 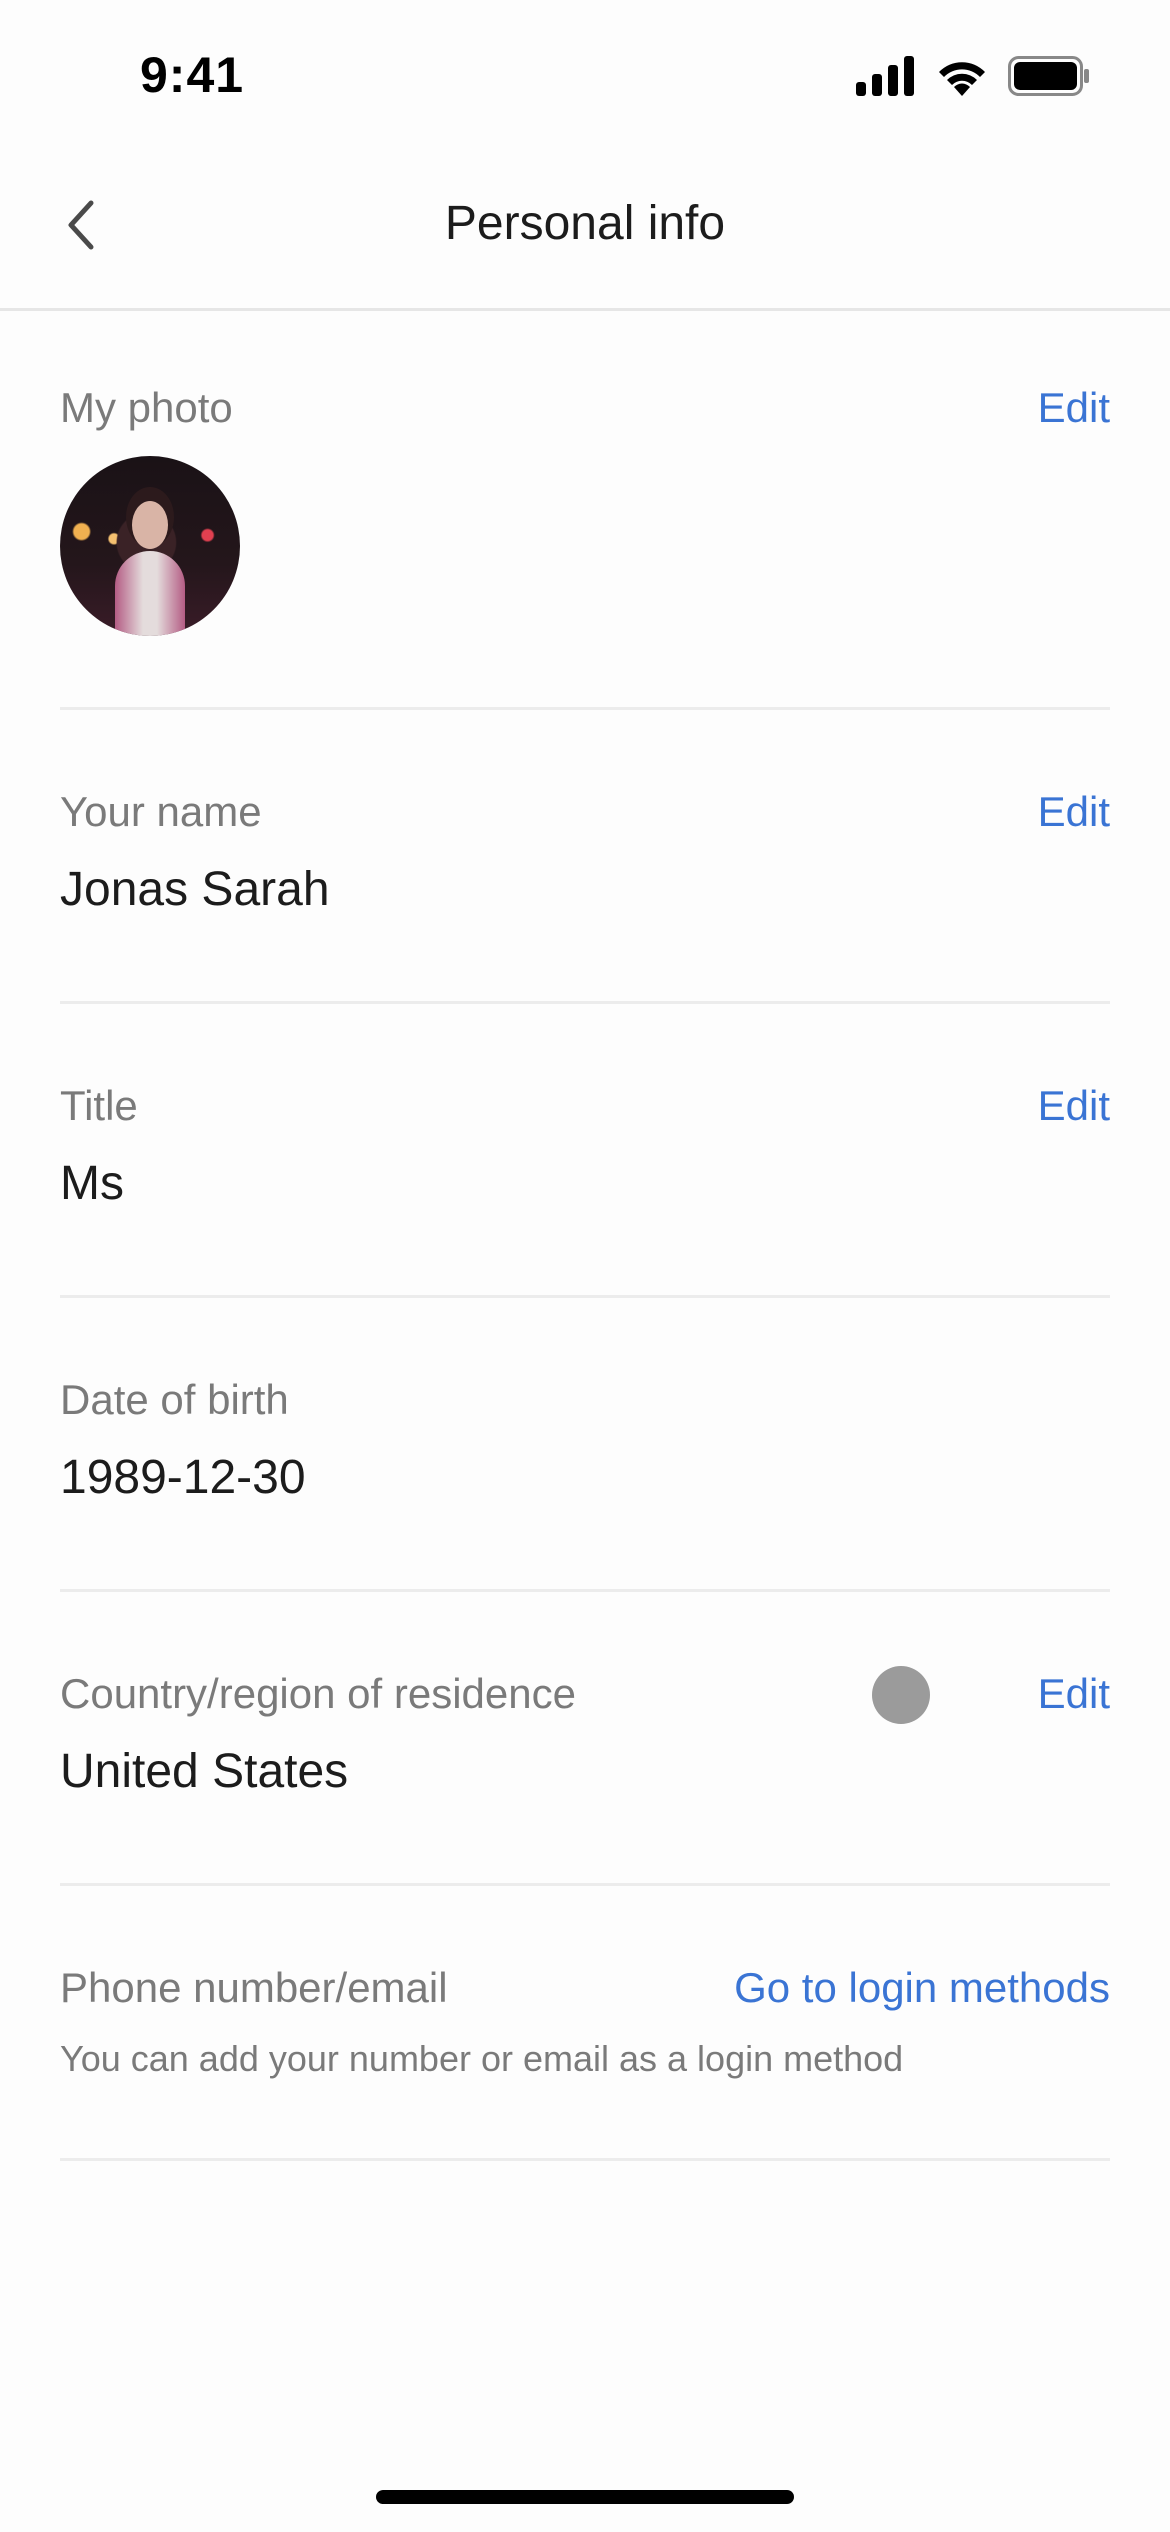 What do you see at coordinates (922, 1988) in the screenshot?
I see `go-to-login-methods-link: Go to login methods` at bounding box center [922, 1988].